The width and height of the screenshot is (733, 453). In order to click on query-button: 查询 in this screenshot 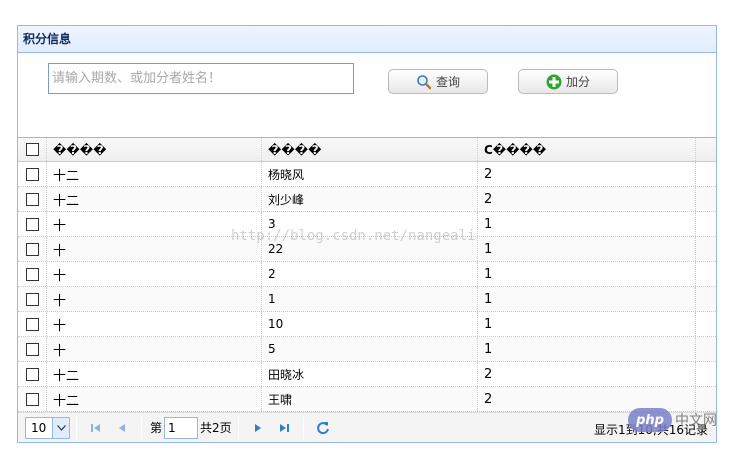, I will do `click(438, 81)`.